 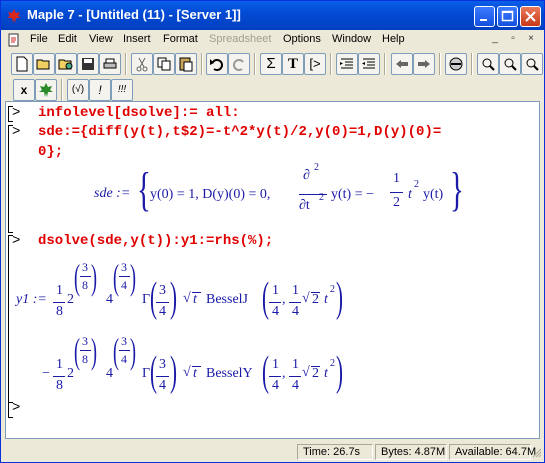 What do you see at coordinates (424, 64) in the screenshot?
I see `forward-arrow-icon` at bounding box center [424, 64].